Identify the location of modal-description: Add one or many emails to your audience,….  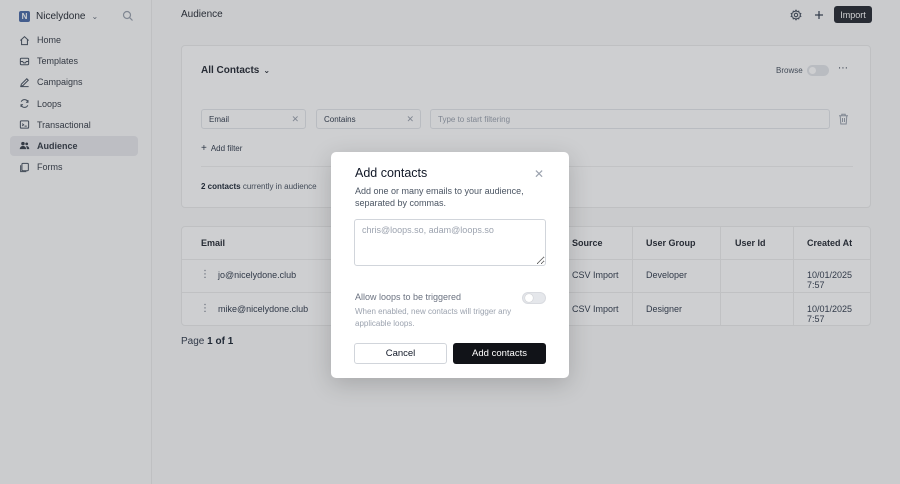
(439, 197).